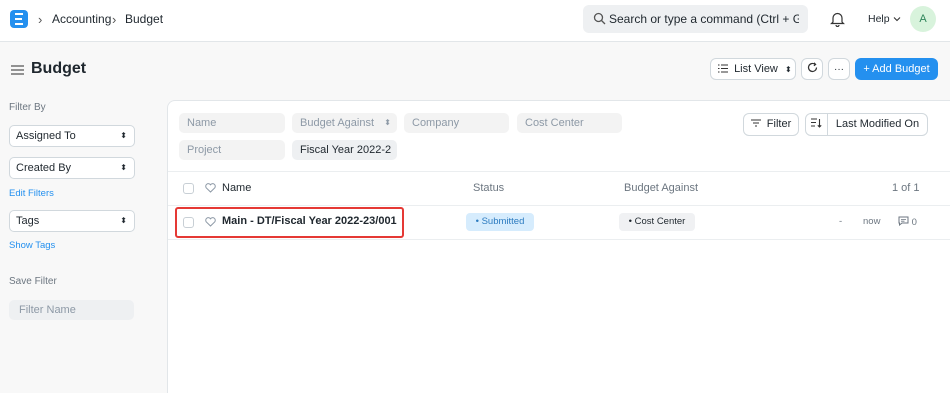 The image size is (950, 393). Describe the element at coordinates (914, 222) in the screenshot. I see `comment-count-value: 0` at that location.